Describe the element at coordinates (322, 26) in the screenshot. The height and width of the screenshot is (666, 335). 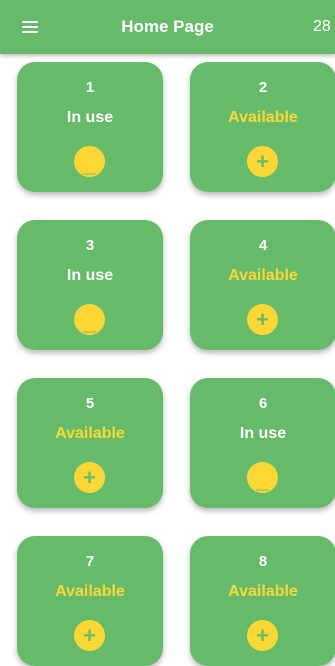
I see `app-bar-count: 28` at that location.